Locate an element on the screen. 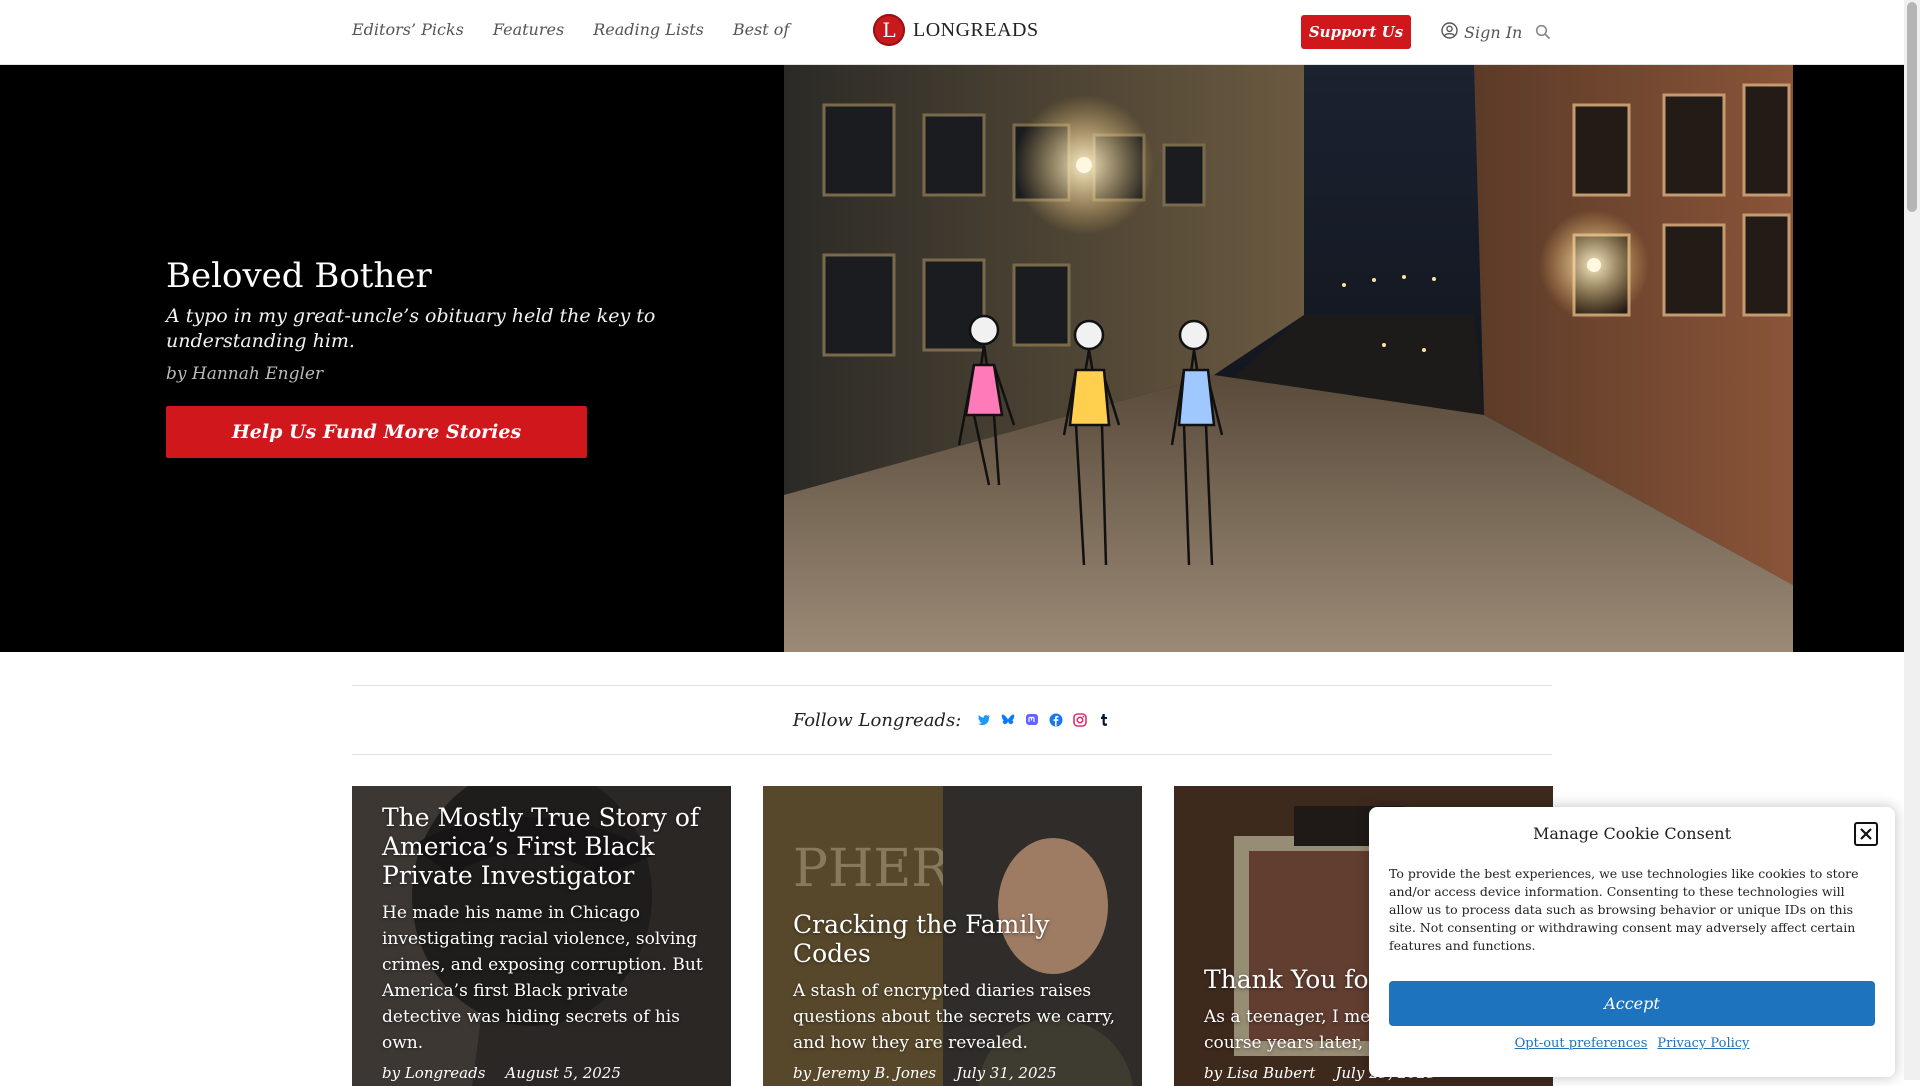 This screenshot has height=1086, width=1920. card-title: Cracking the Family Codes is located at coordinates (956, 939).